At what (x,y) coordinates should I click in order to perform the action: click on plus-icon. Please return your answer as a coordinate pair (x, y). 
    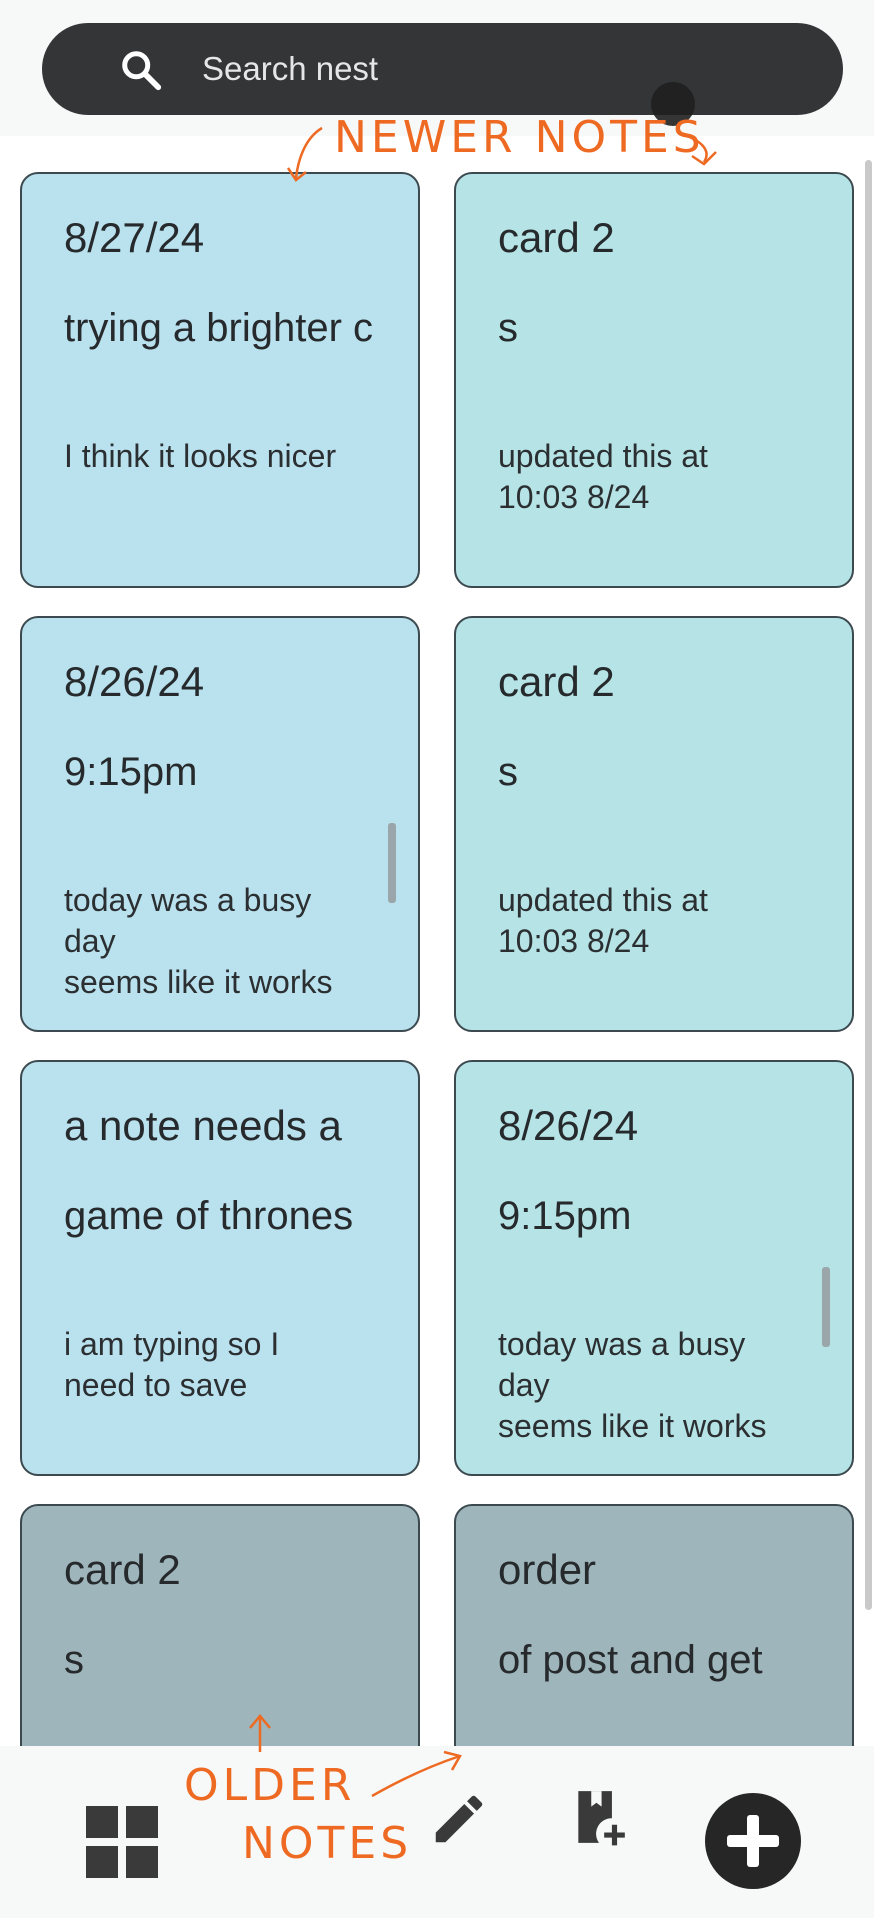
    Looking at the image, I should click on (753, 1841).